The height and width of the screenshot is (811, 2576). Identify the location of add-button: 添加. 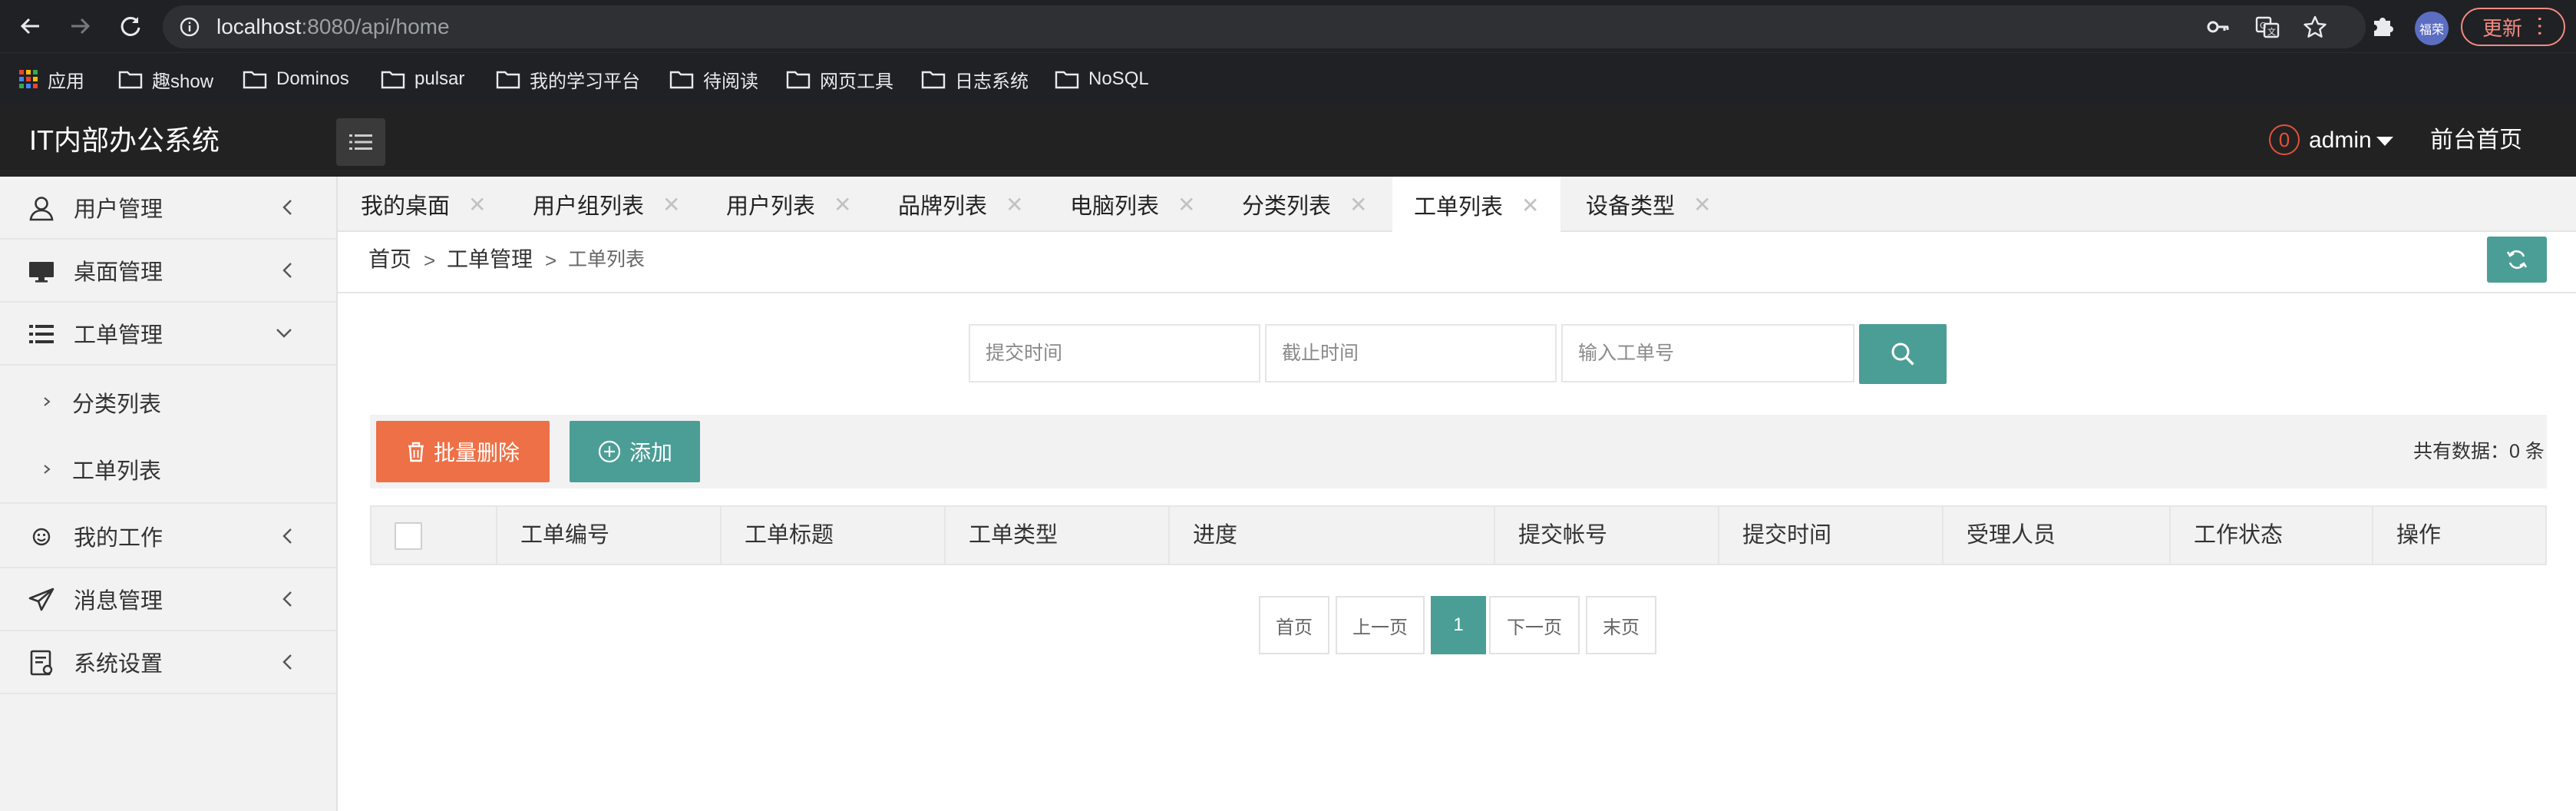
(635, 451).